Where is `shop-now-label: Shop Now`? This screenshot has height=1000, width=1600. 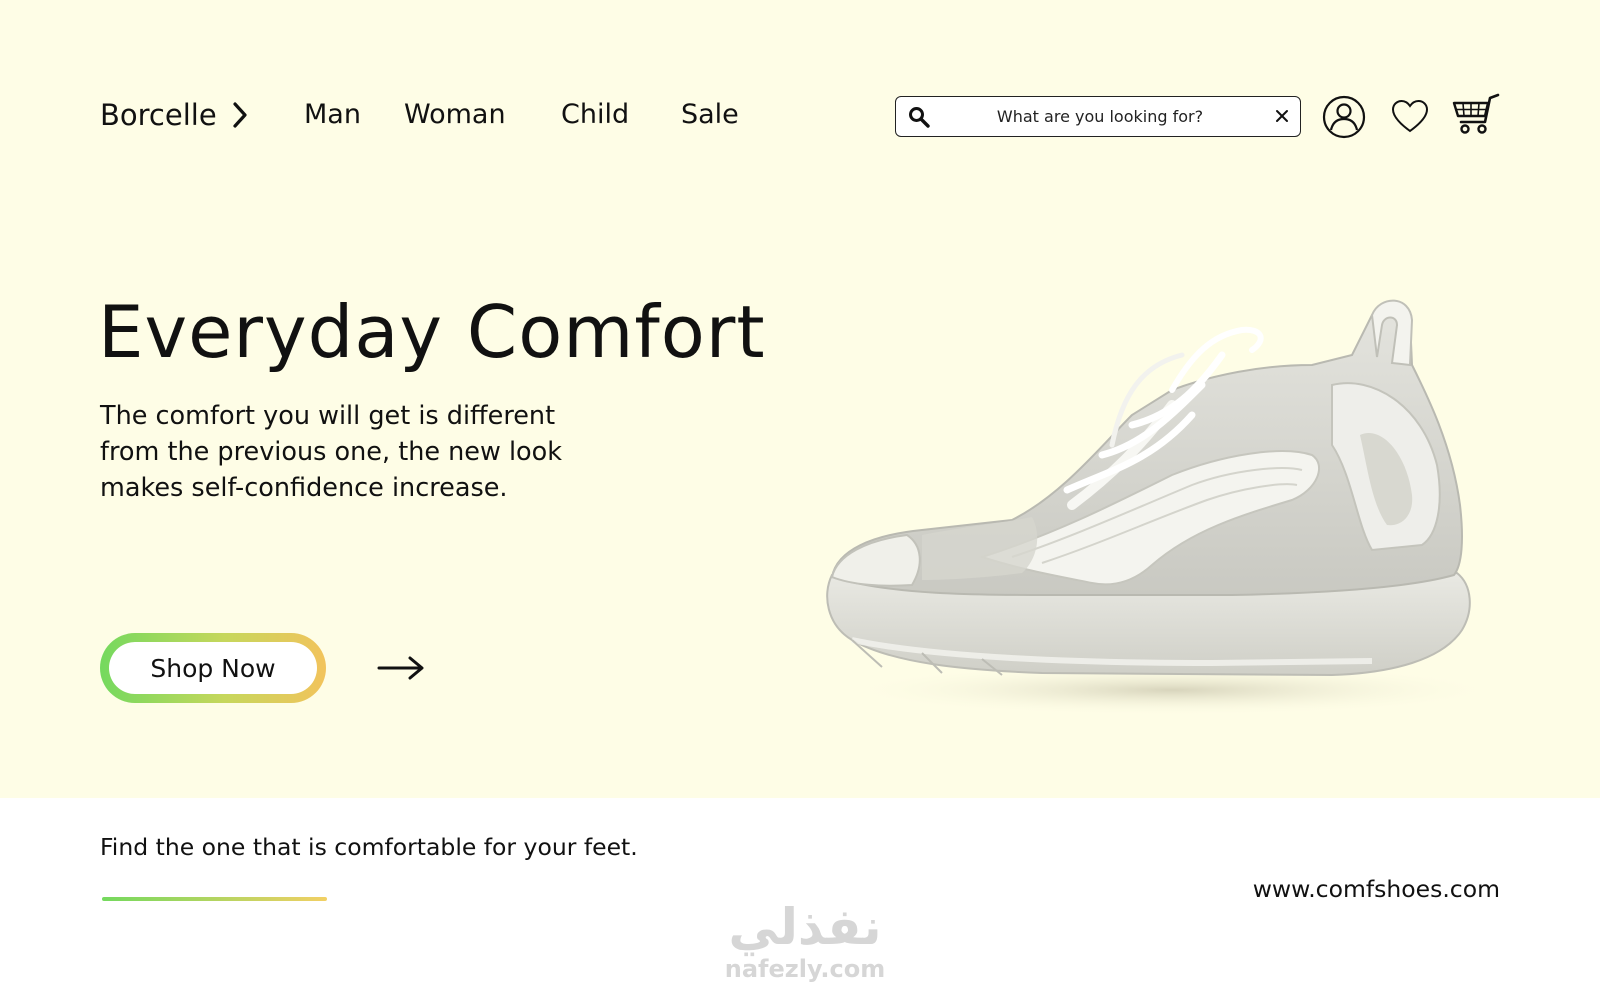 shop-now-label: Shop Now is located at coordinates (213, 668).